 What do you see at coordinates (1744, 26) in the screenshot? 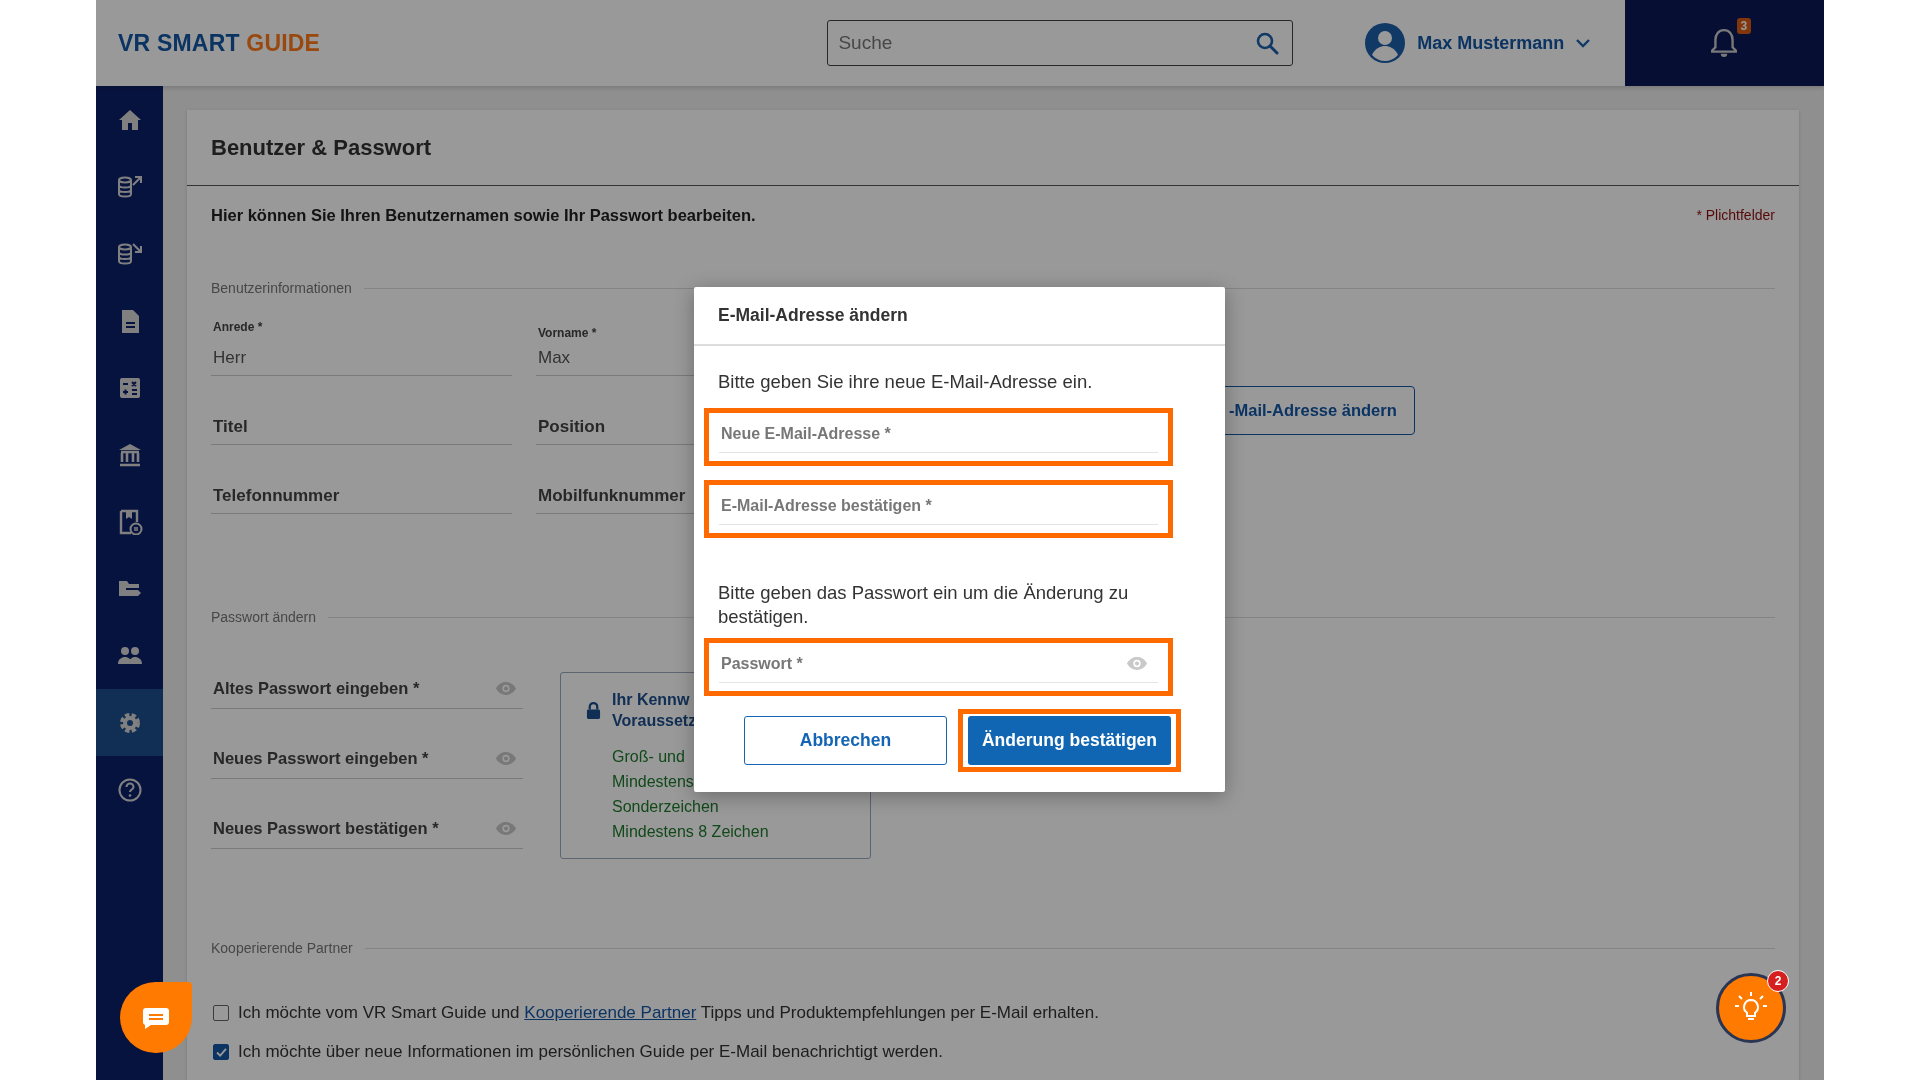
I see `notification-count: 3` at bounding box center [1744, 26].